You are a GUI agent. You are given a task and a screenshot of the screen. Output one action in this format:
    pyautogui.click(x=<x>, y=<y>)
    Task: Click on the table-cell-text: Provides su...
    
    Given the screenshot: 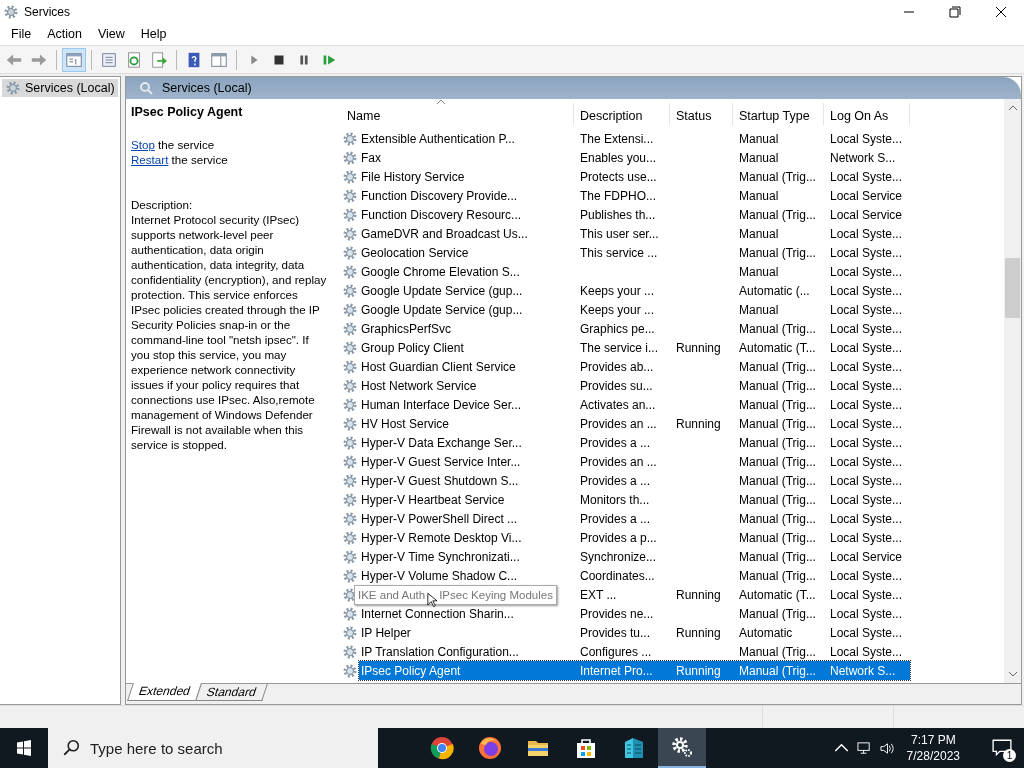 What is the action you would take?
    pyautogui.click(x=616, y=385)
    